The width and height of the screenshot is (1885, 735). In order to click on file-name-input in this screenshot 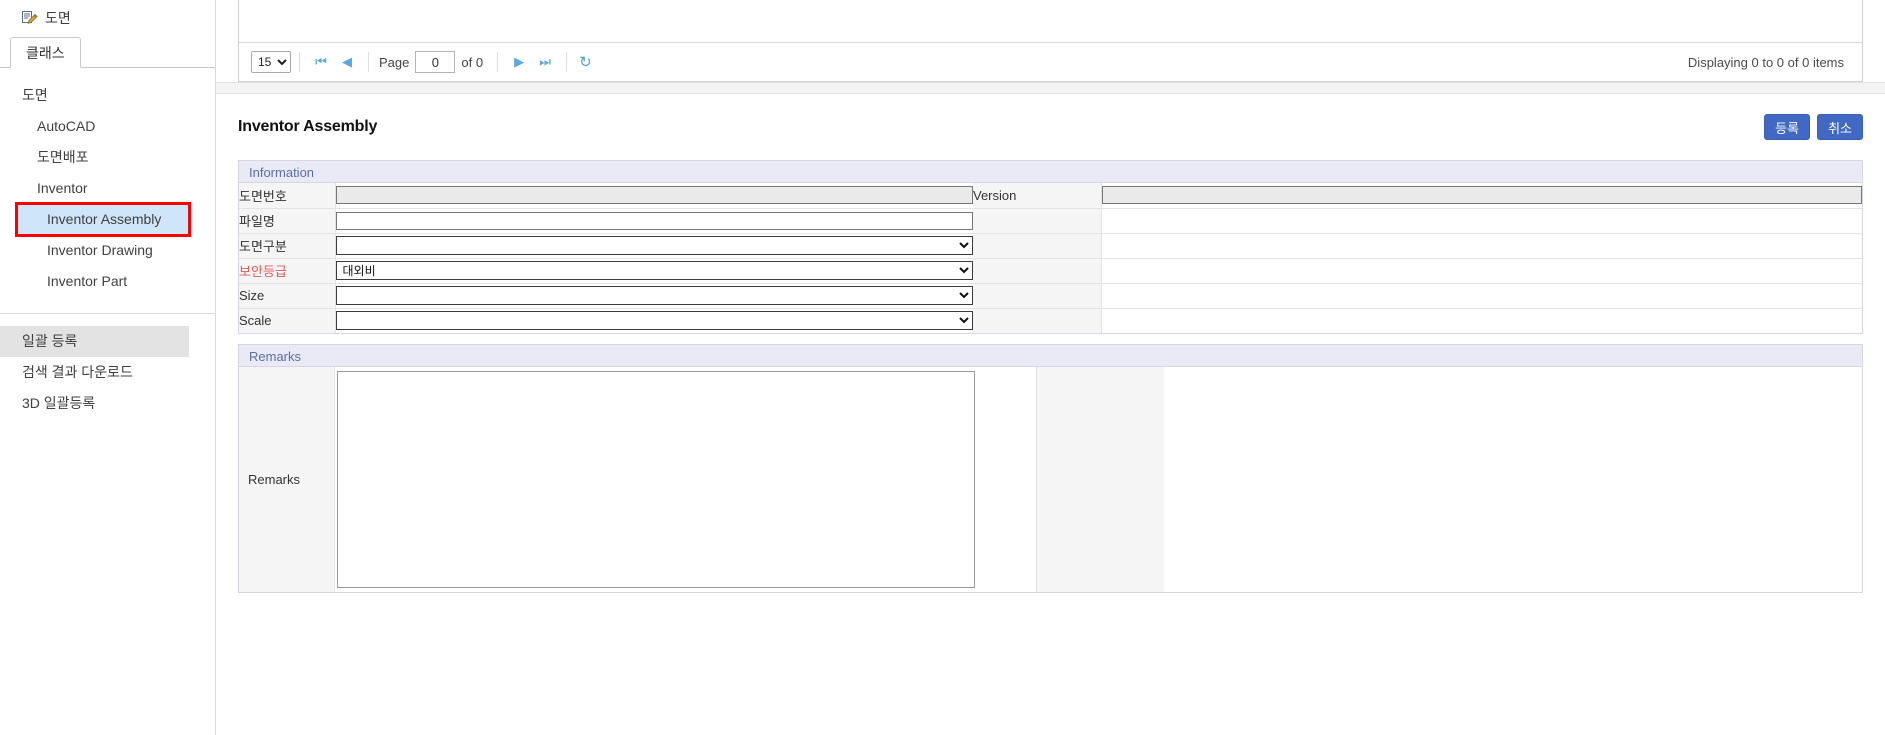, I will do `click(654, 220)`.